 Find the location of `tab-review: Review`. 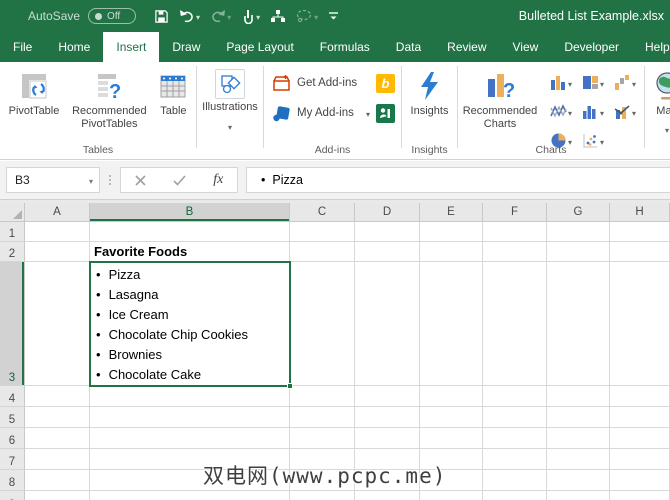

tab-review: Review is located at coordinates (466, 47).